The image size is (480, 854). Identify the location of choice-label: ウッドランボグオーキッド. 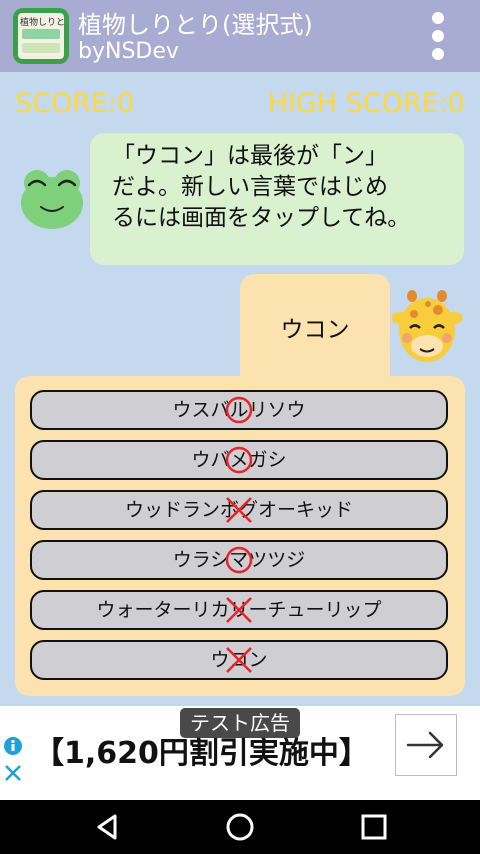
(238, 510).